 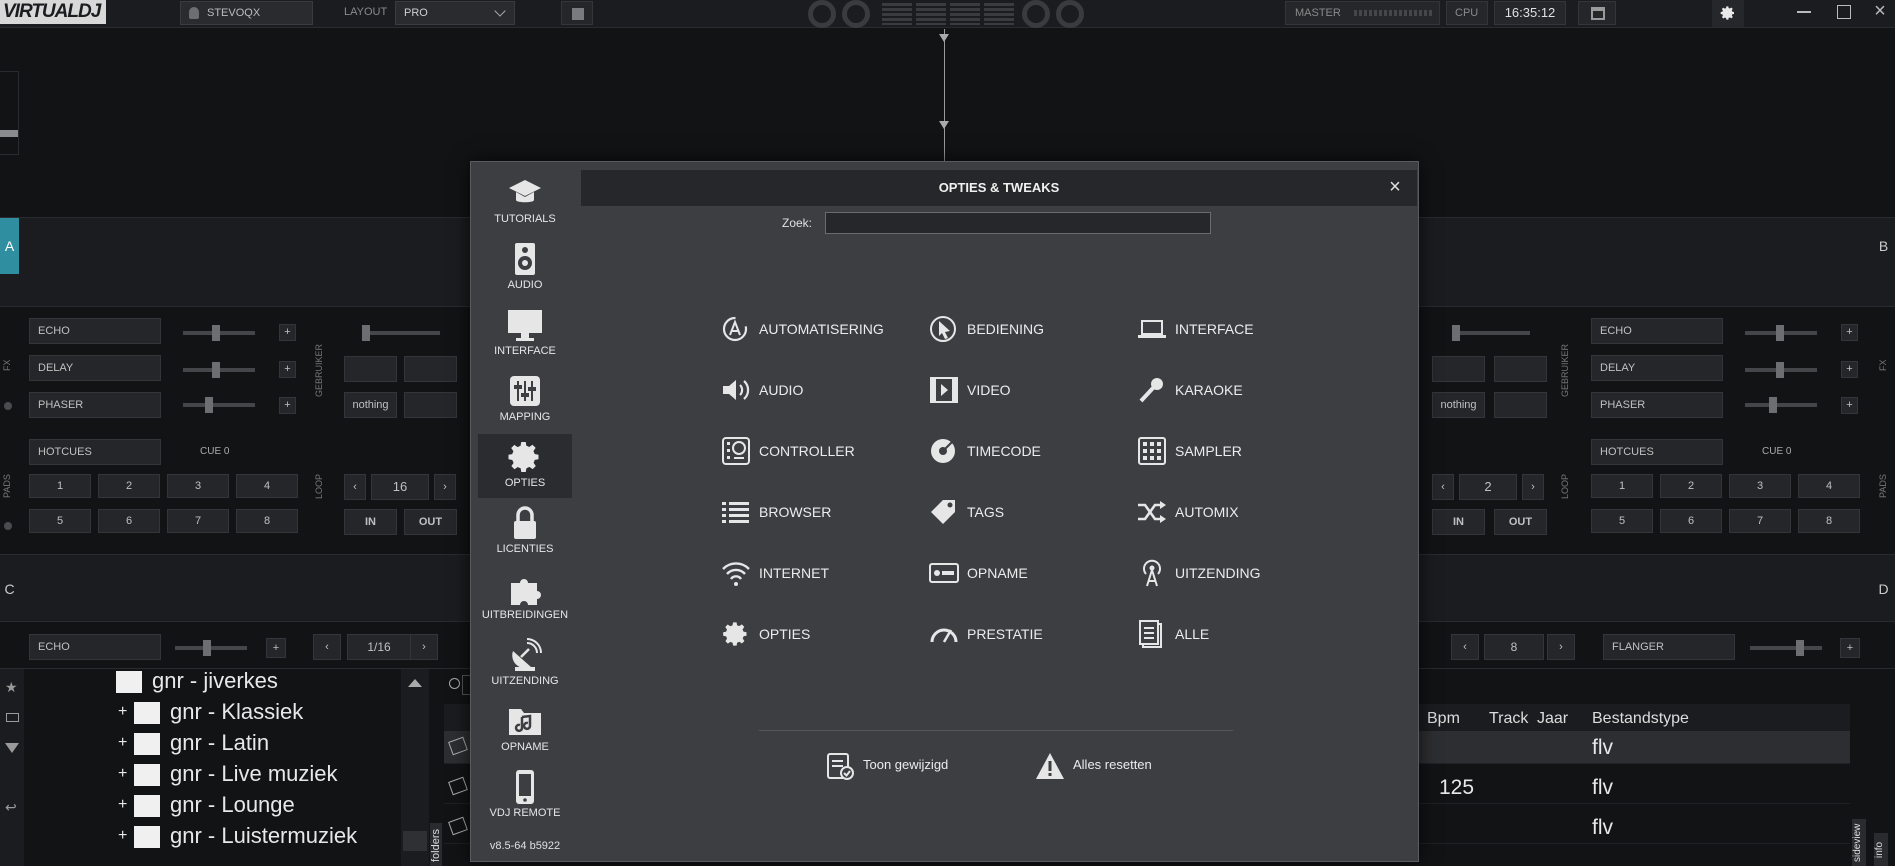 What do you see at coordinates (246, 13) in the screenshot?
I see `user-account-button: STEVOQX` at bounding box center [246, 13].